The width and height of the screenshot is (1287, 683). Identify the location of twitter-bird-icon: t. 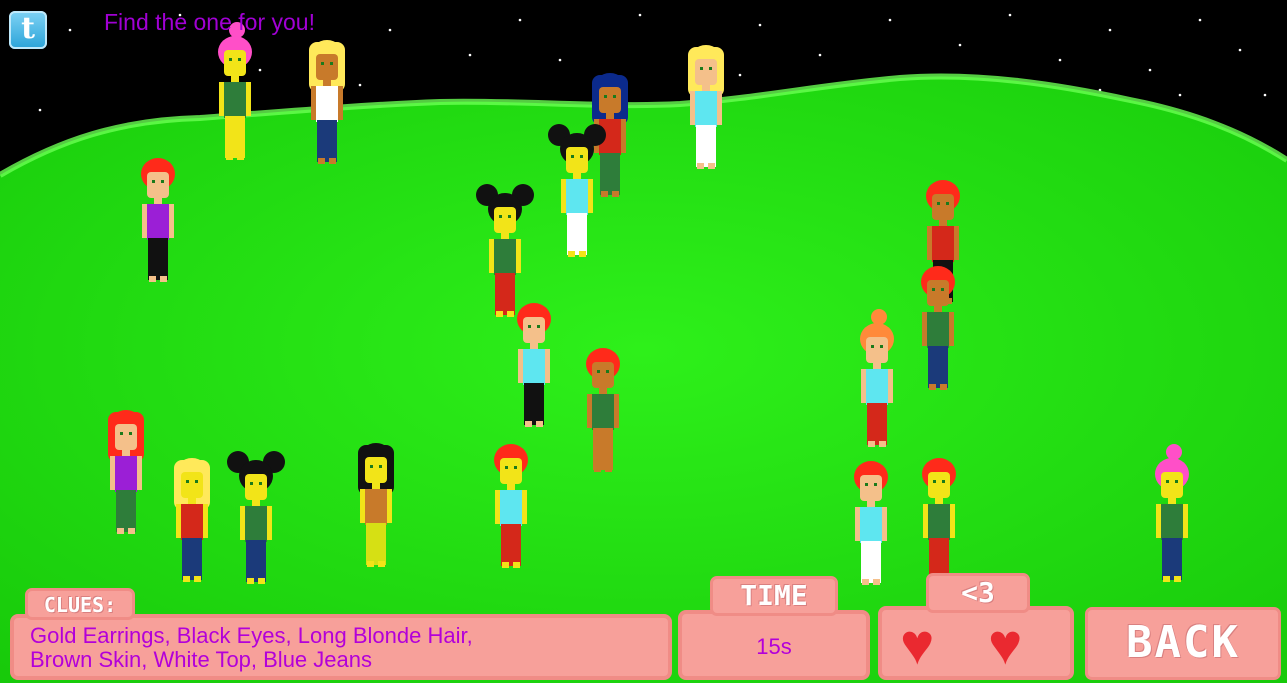
(28, 28).